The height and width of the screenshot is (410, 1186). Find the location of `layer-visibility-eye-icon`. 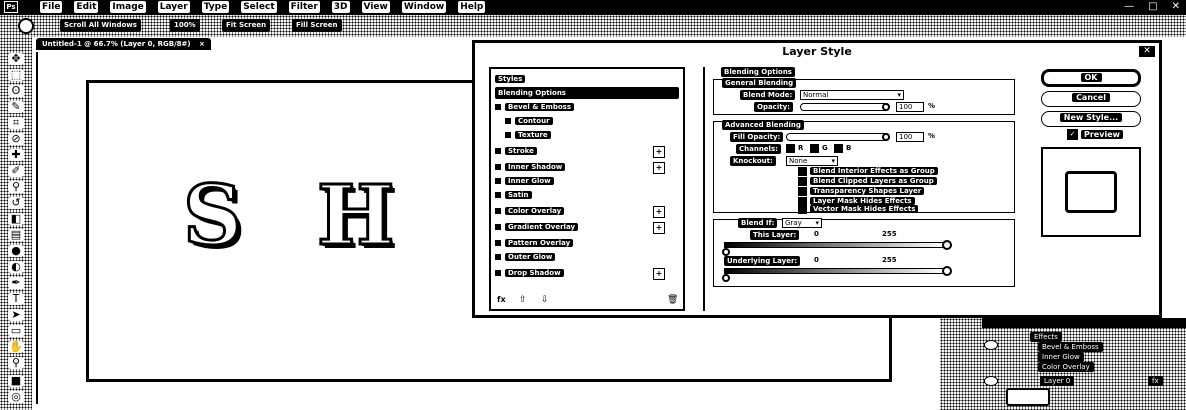

layer-visibility-eye-icon is located at coordinates (991, 381).